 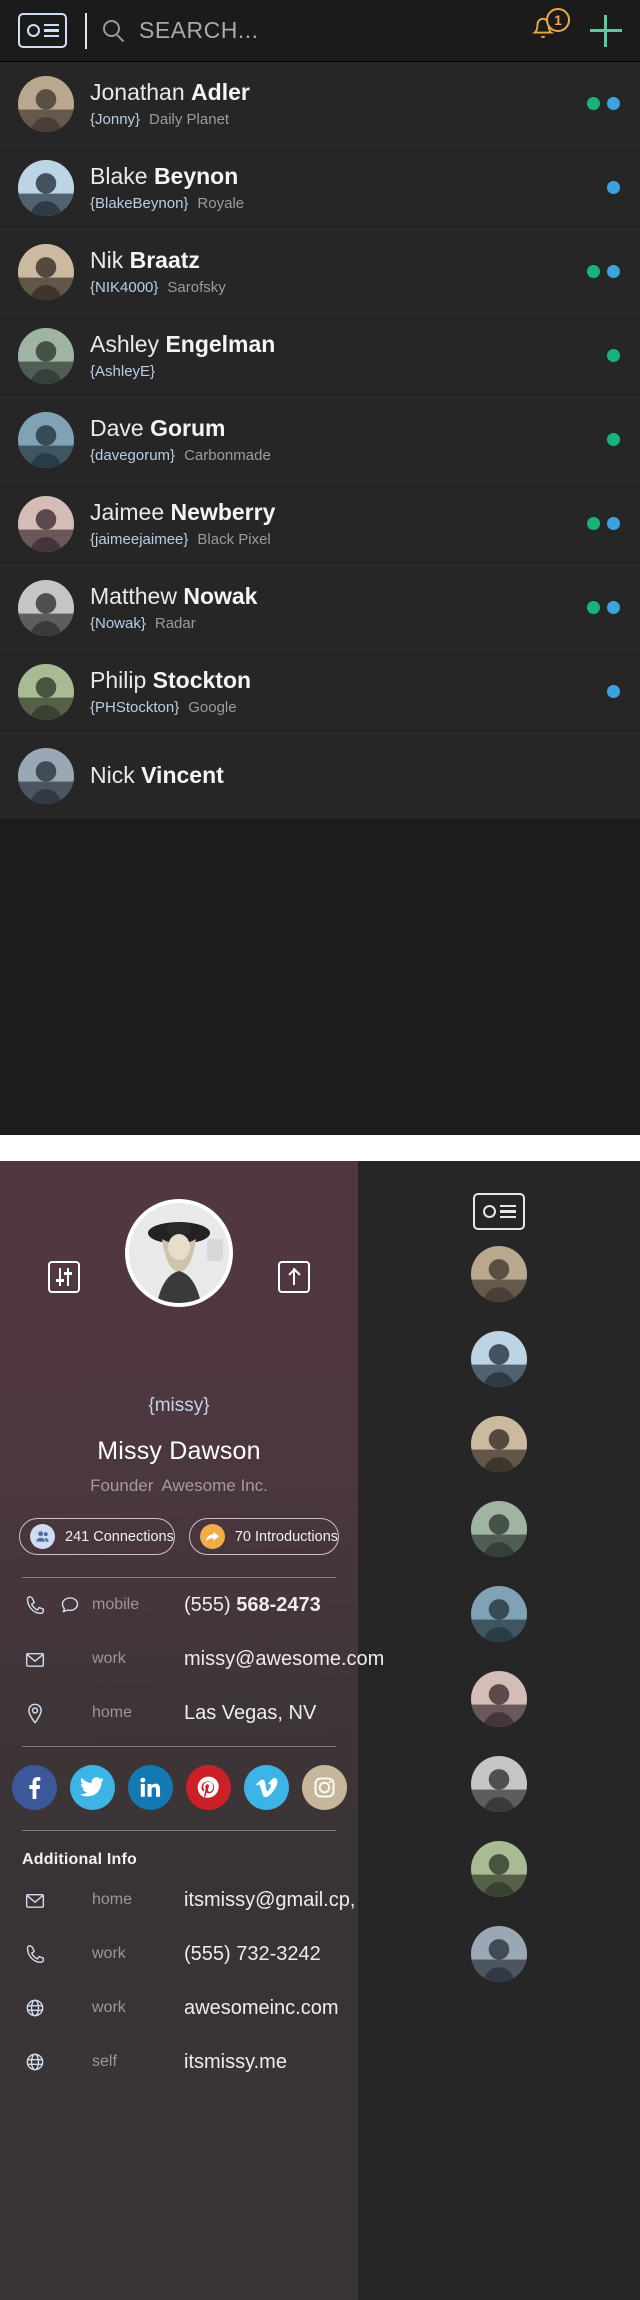 I want to click on search-icon, so click(x=114, y=30).